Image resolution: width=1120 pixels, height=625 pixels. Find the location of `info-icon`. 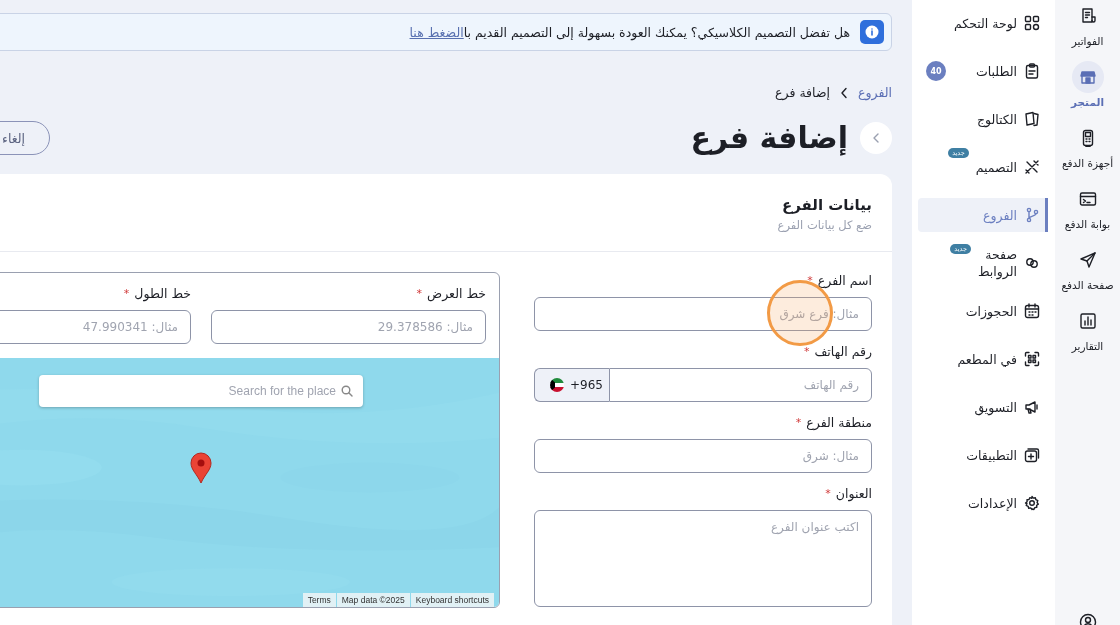

info-icon is located at coordinates (872, 32).